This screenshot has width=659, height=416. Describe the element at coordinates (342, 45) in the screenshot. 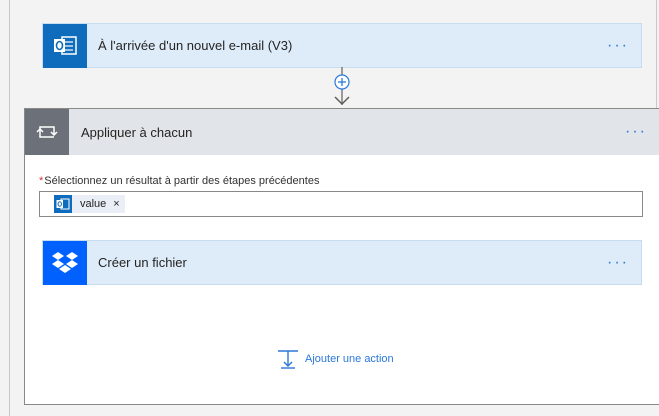

I see `trigger-card: À l'arrivée d'un nouvel e-mail (V3) ···` at that location.